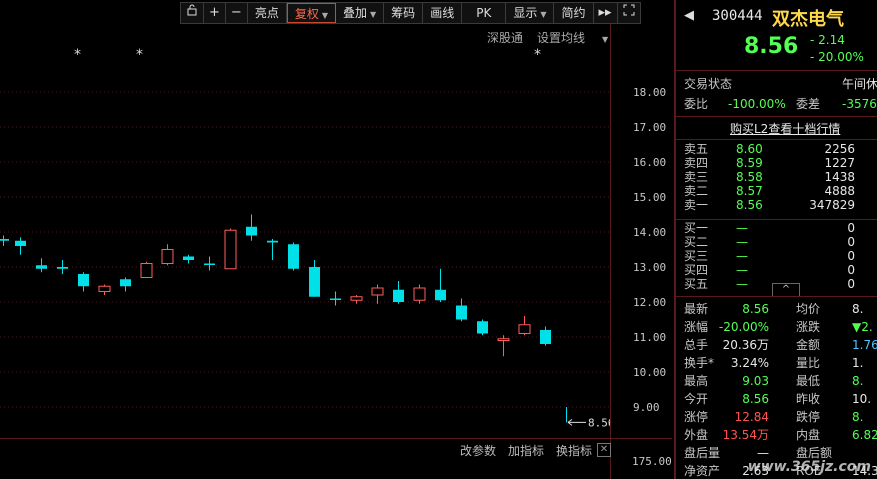 The image size is (877, 479). Describe the element at coordinates (808, 363) in the screenshot. I see `stat-label: 量比` at that location.